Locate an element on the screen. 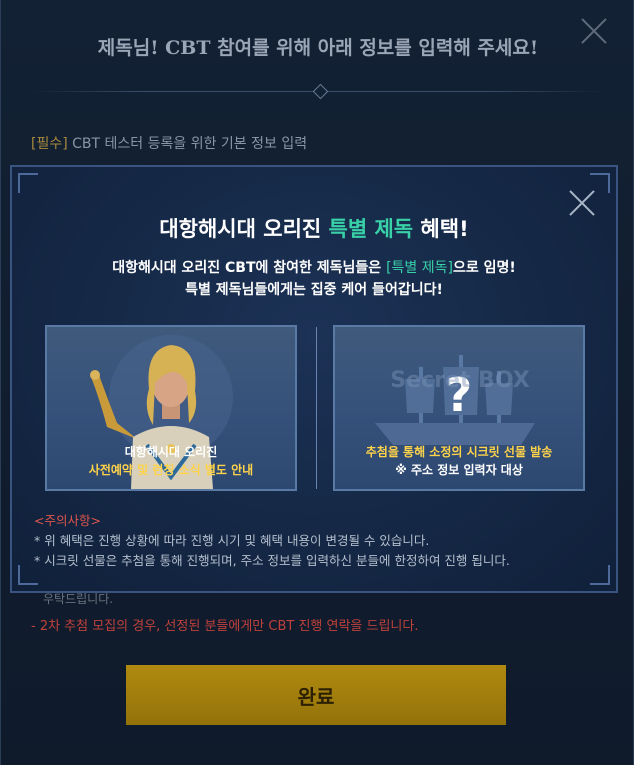 The height and width of the screenshot is (765, 634). card-caption-line2: 사전예약 및 런칭 소식 별도 안내 is located at coordinates (171, 470).